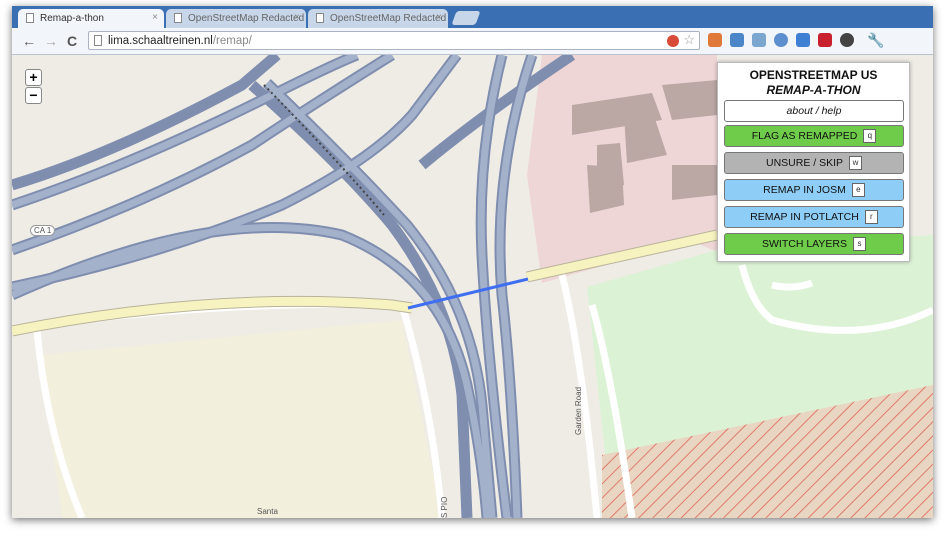 The image size is (945, 537). What do you see at coordinates (804, 190) in the screenshot?
I see `button-label: REMAP IN JOSM` at bounding box center [804, 190].